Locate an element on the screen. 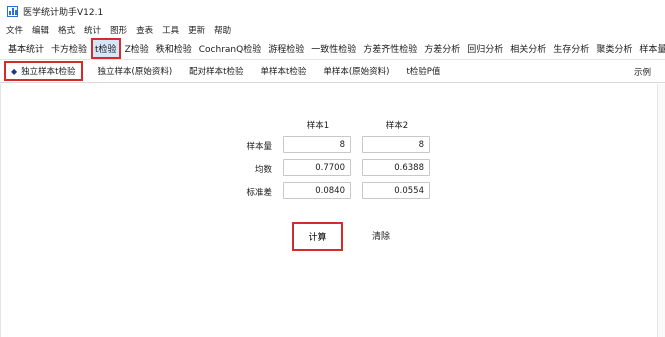 The height and width of the screenshot is (337, 665). tool-cluster-analysis: 聚类分析 is located at coordinates (614, 48).